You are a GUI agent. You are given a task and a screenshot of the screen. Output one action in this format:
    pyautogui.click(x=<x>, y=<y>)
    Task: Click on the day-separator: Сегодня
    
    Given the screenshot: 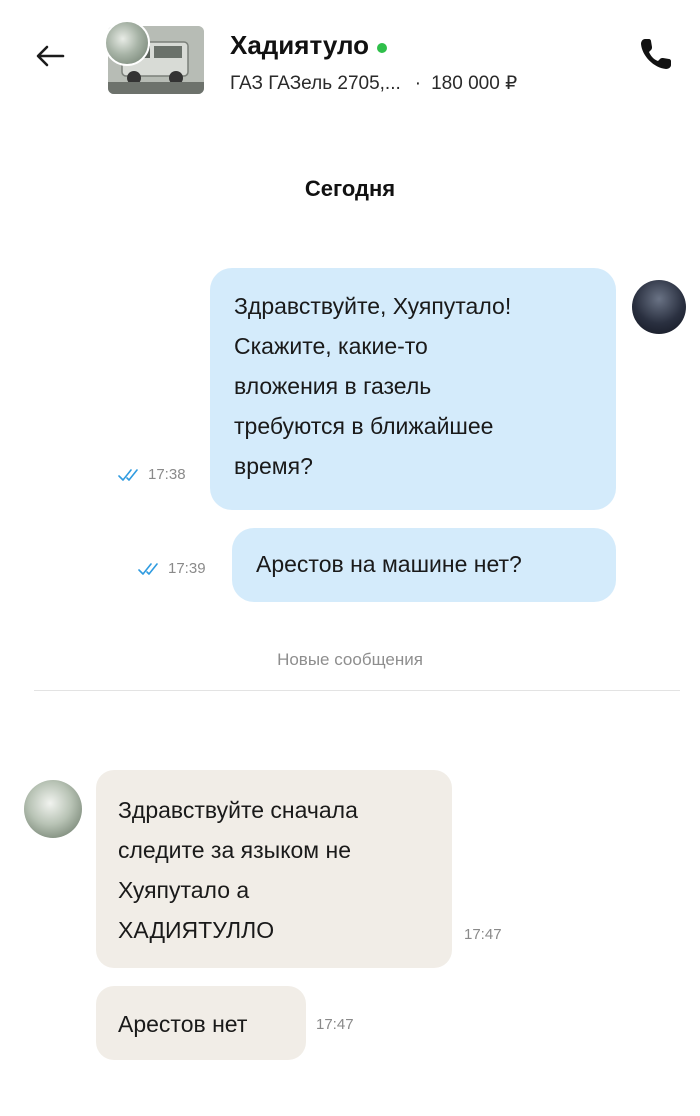 What is the action you would take?
    pyautogui.click(x=350, y=188)
    